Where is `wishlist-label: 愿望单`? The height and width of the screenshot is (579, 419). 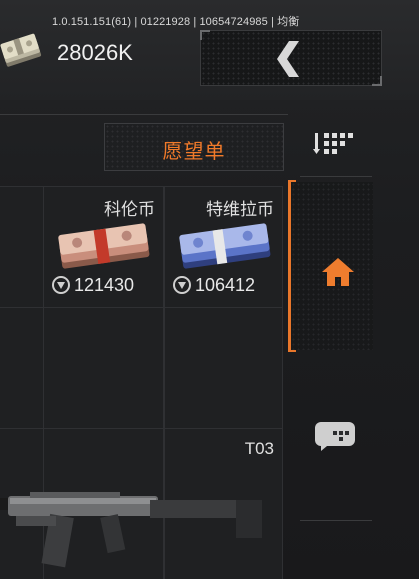 wishlist-label: 愿望单 is located at coordinates (194, 152).